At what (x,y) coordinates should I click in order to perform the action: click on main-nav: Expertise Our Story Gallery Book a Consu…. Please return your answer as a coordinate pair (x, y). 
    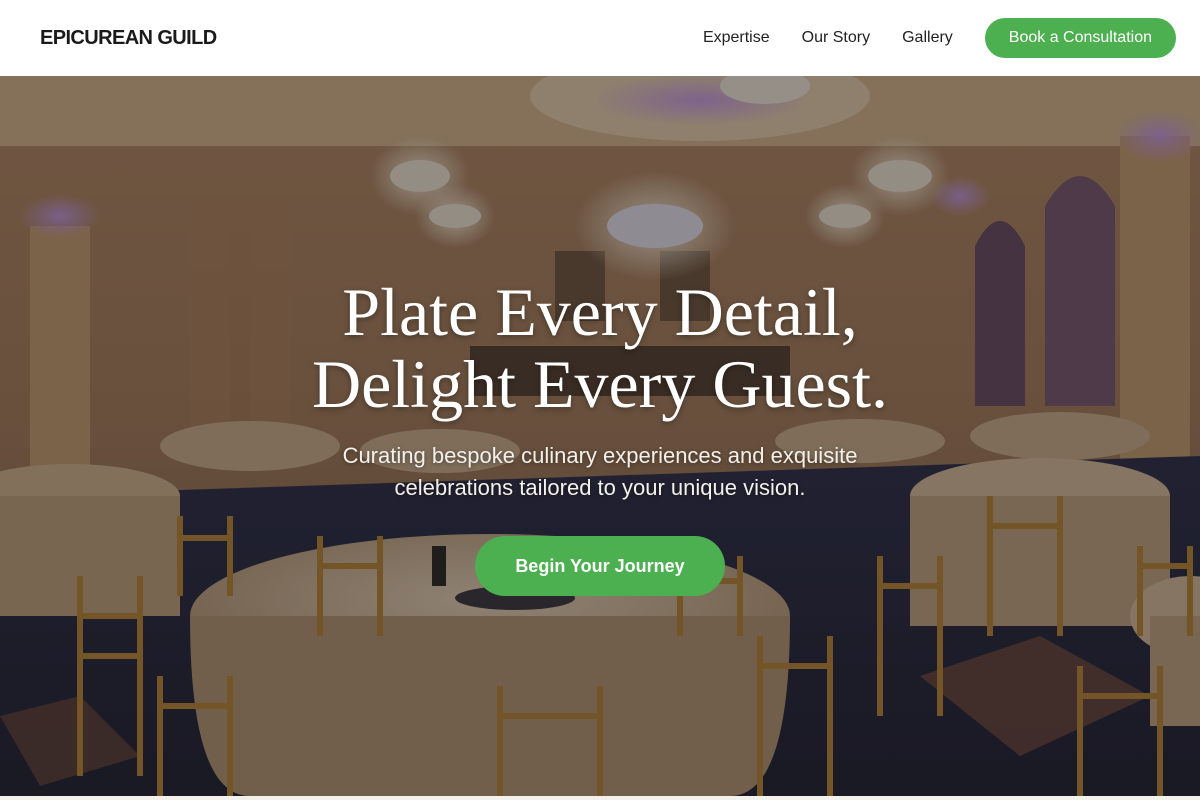
    Looking at the image, I should click on (939, 38).